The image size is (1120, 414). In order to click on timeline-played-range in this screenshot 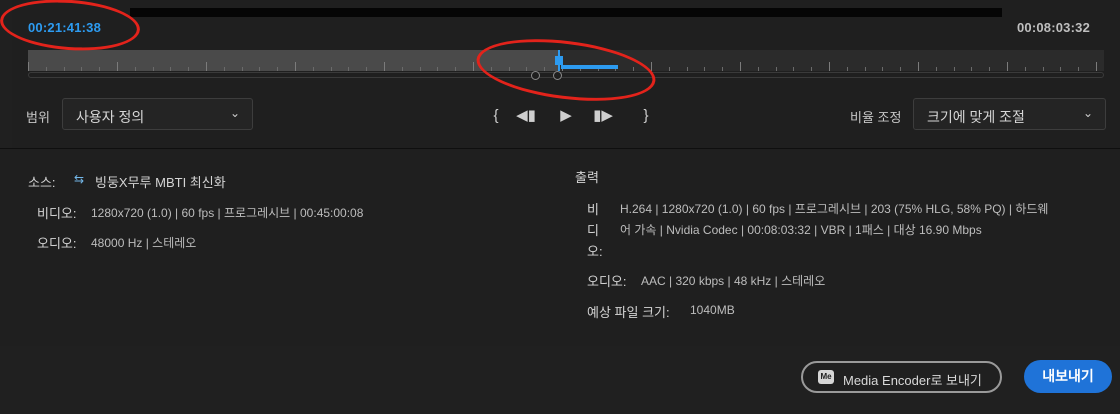, I will do `click(293, 60)`.